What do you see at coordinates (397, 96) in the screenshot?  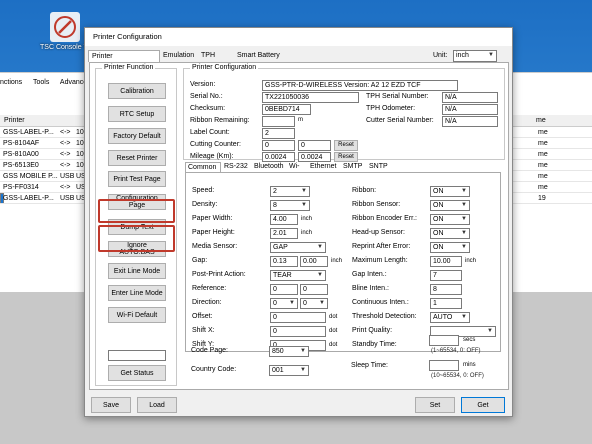 I see `tph-serial-label: TPH Serial Number:` at bounding box center [397, 96].